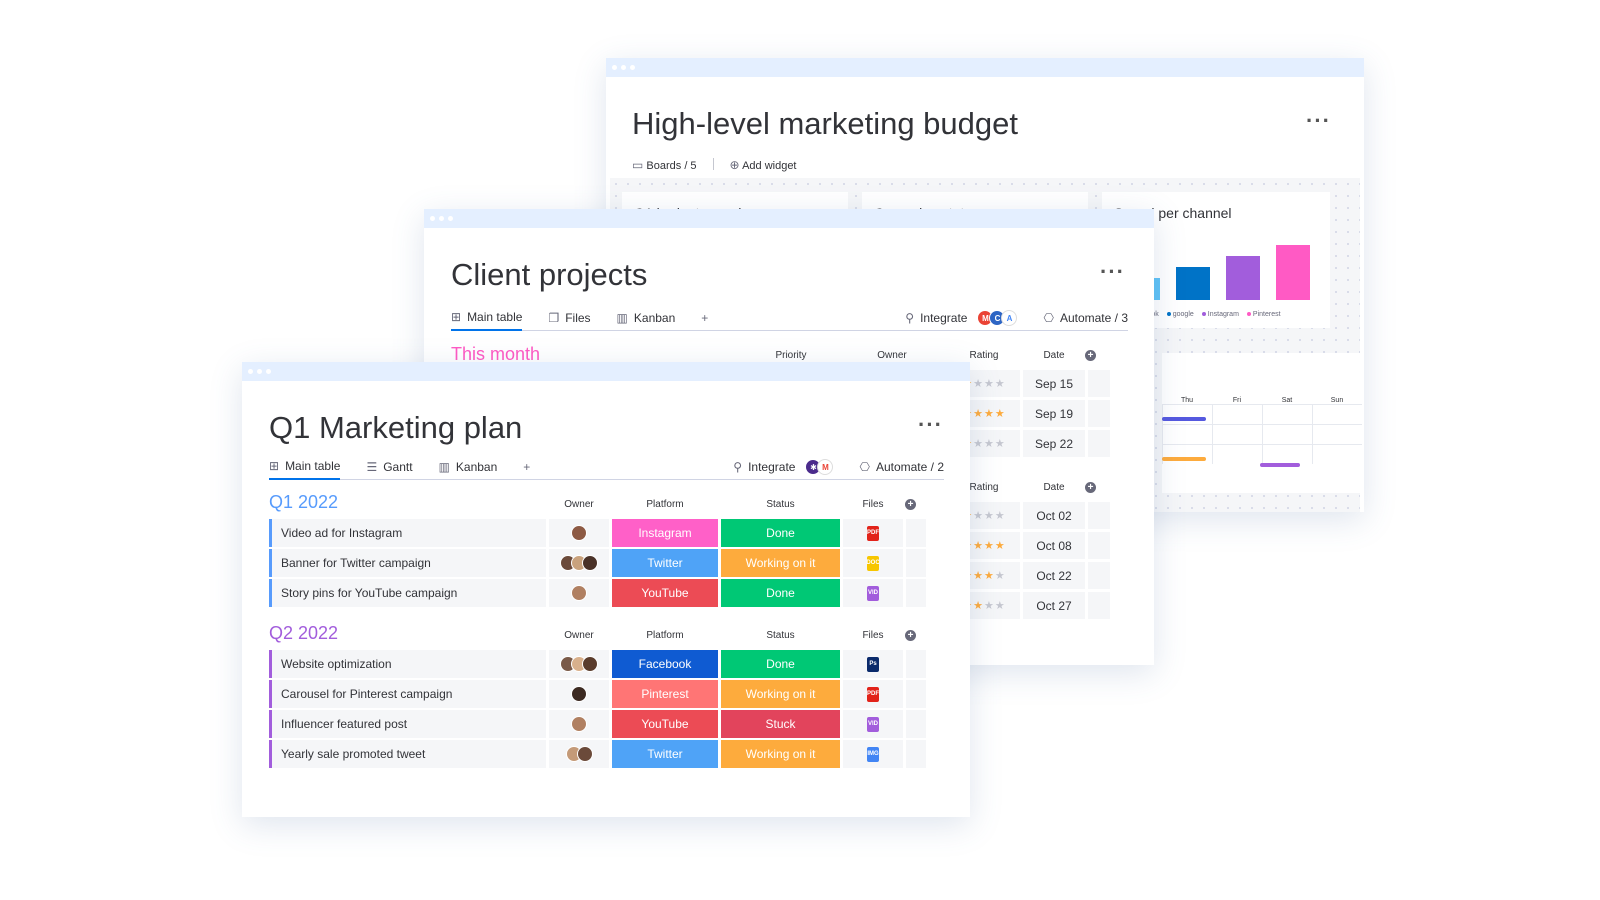 This screenshot has width=1600, height=900. What do you see at coordinates (780, 724) in the screenshot?
I see `status-cell: Stuck` at bounding box center [780, 724].